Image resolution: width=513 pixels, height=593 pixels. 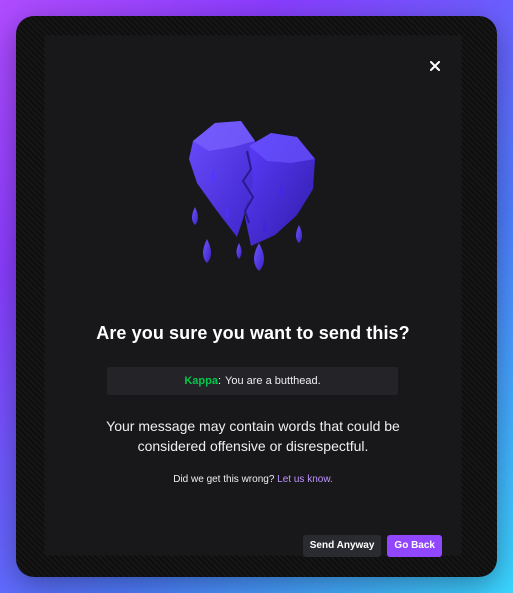 I want to click on close-button, so click(x=435, y=66).